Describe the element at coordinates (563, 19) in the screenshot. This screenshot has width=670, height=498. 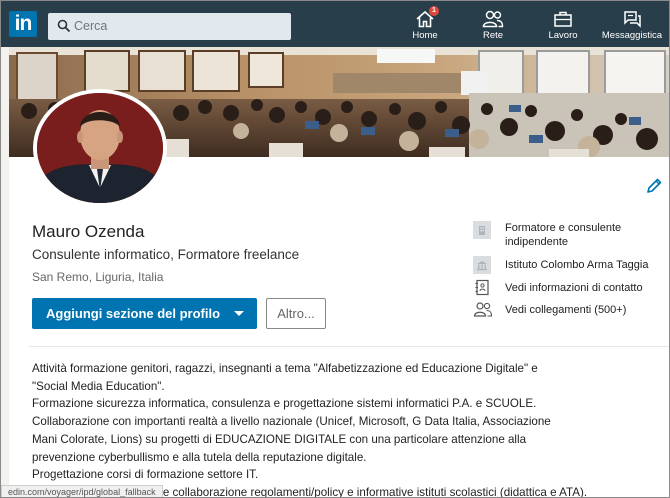
I see `briefcase-icon` at that location.